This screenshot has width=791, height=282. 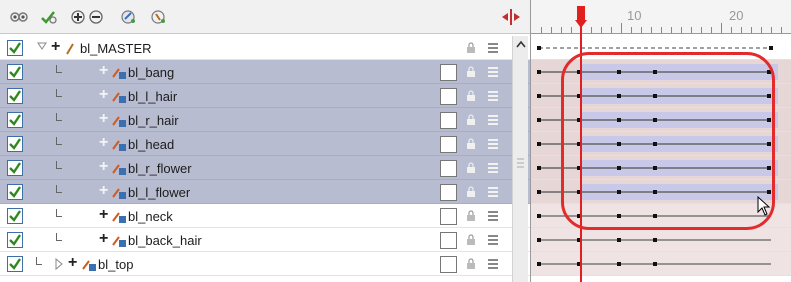 What do you see at coordinates (521, 44) in the screenshot?
I see `scroll-up-icon` at bounding box center [521, 44].